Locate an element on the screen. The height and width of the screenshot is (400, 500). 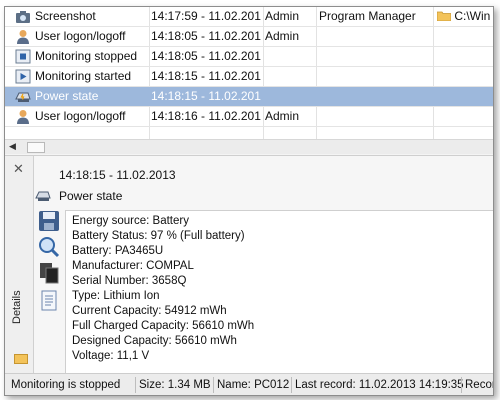
event-name: Monitoring started is located at coordinates (83, 76).